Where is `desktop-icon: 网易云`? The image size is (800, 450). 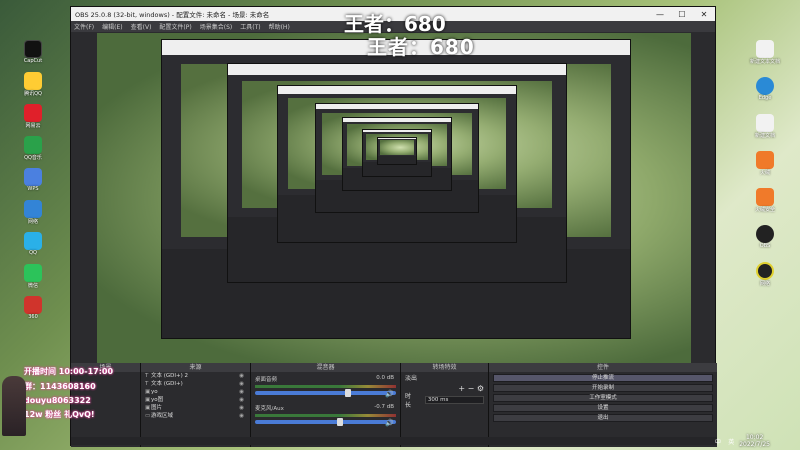 desktop-icon: 网易云 is located at coordinates (33, 117).